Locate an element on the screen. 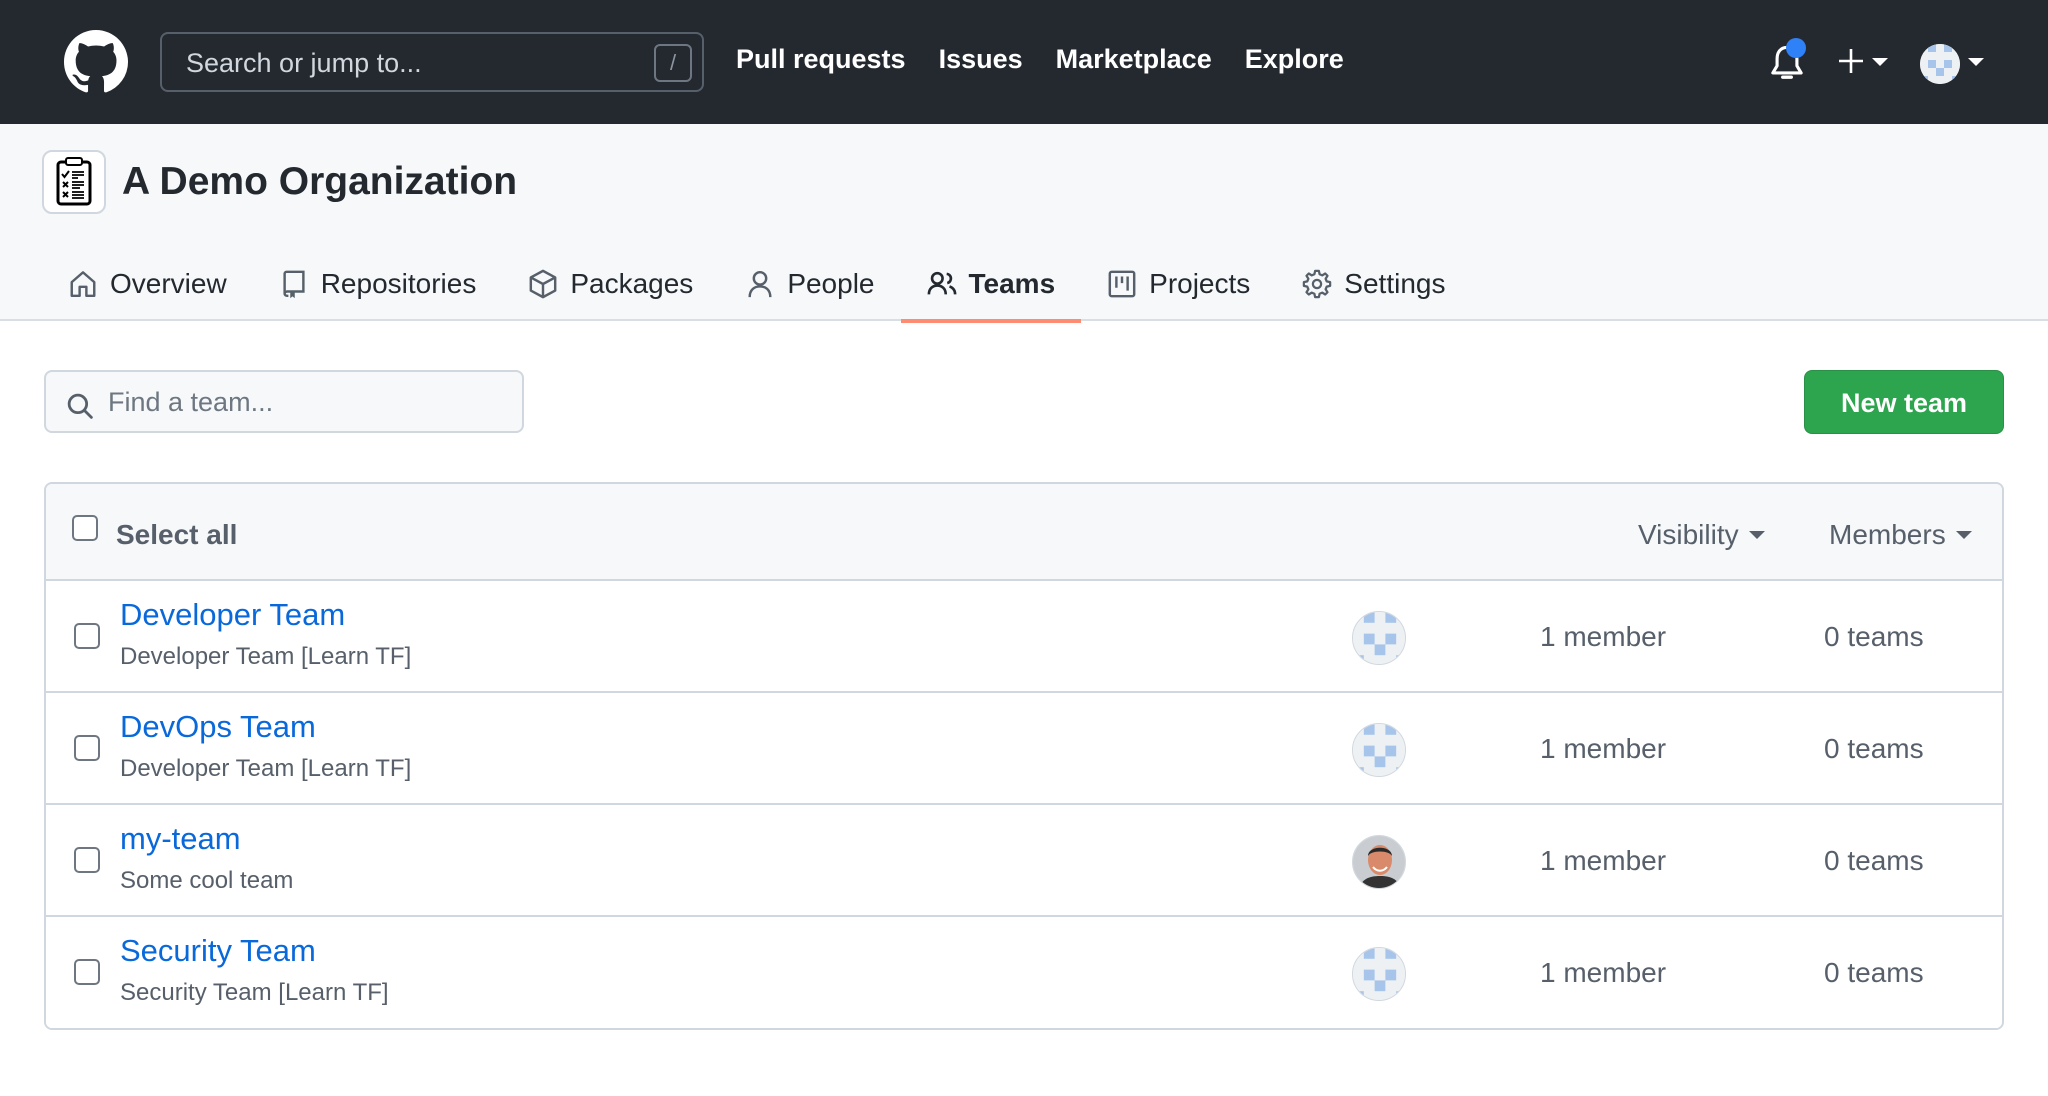 The width and height of the screenshot is (2048, 1096). create-menu-caret-icon is located at coordinates (1880, 62).